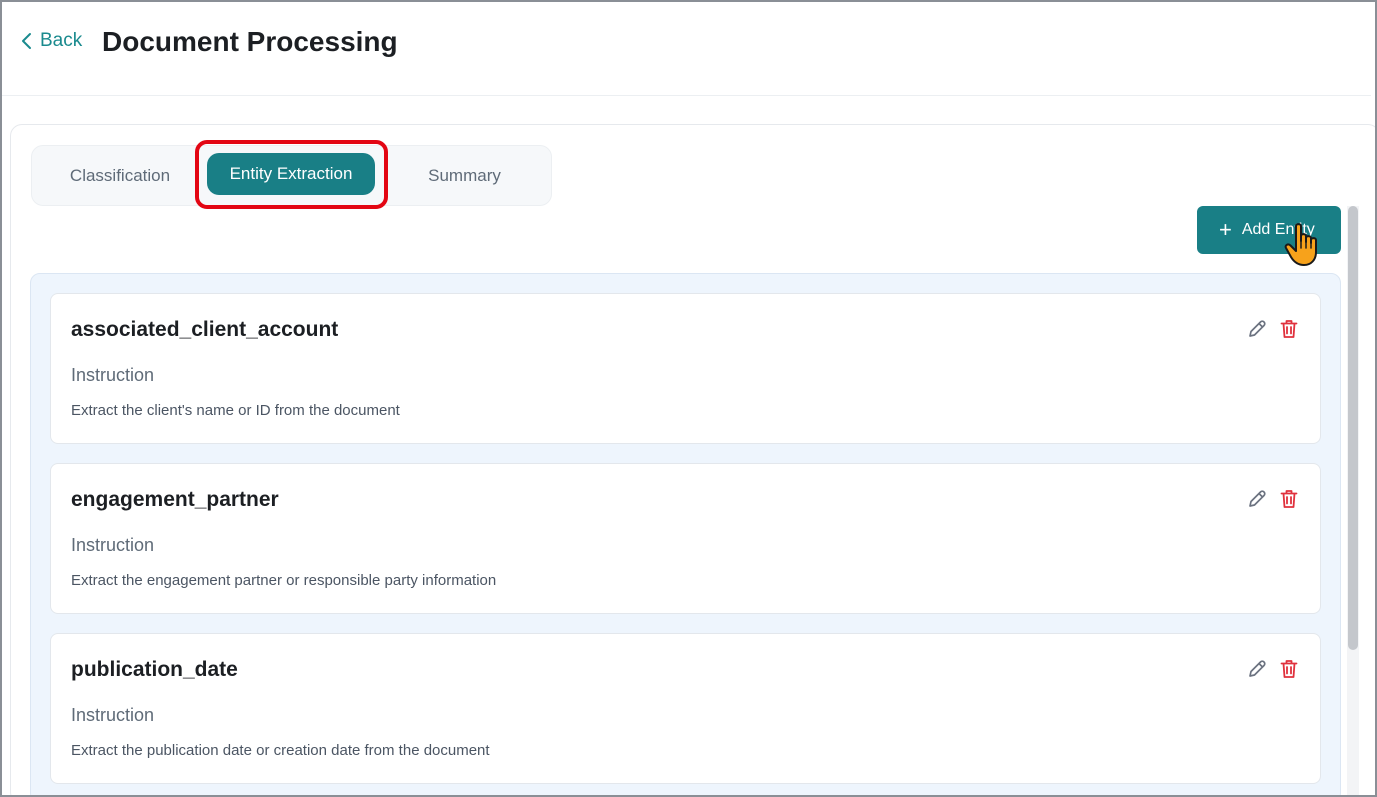 This screenshot has width=1377, height=797. I want to click on tab-entity-extraction: Entity Extraction, so click(291, 174).